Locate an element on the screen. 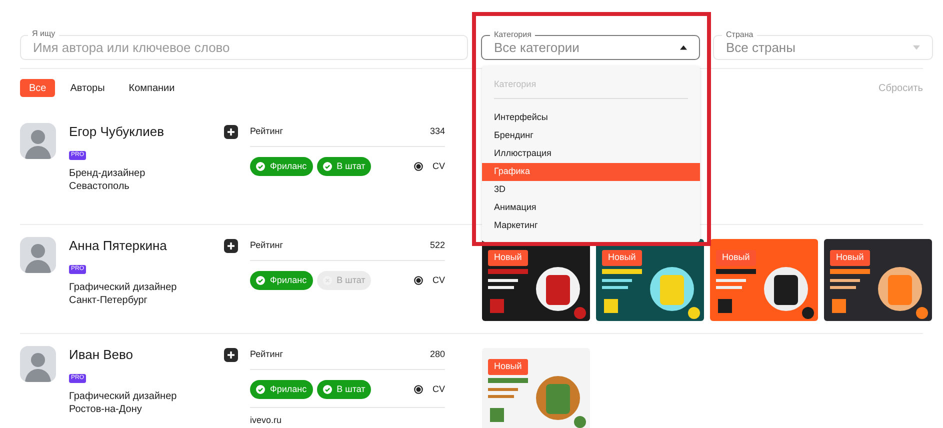  select-value: Все страны is located at coordinates (761, 47).